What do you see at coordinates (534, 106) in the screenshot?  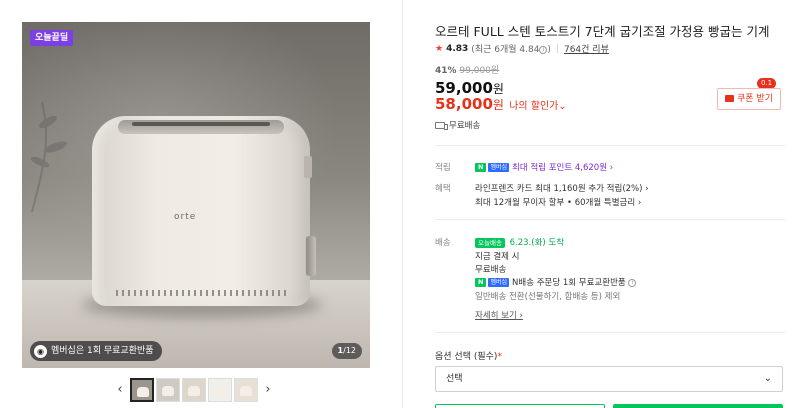 I see `my-price-label: 나의 할인가` at bounding box center [534, 106].